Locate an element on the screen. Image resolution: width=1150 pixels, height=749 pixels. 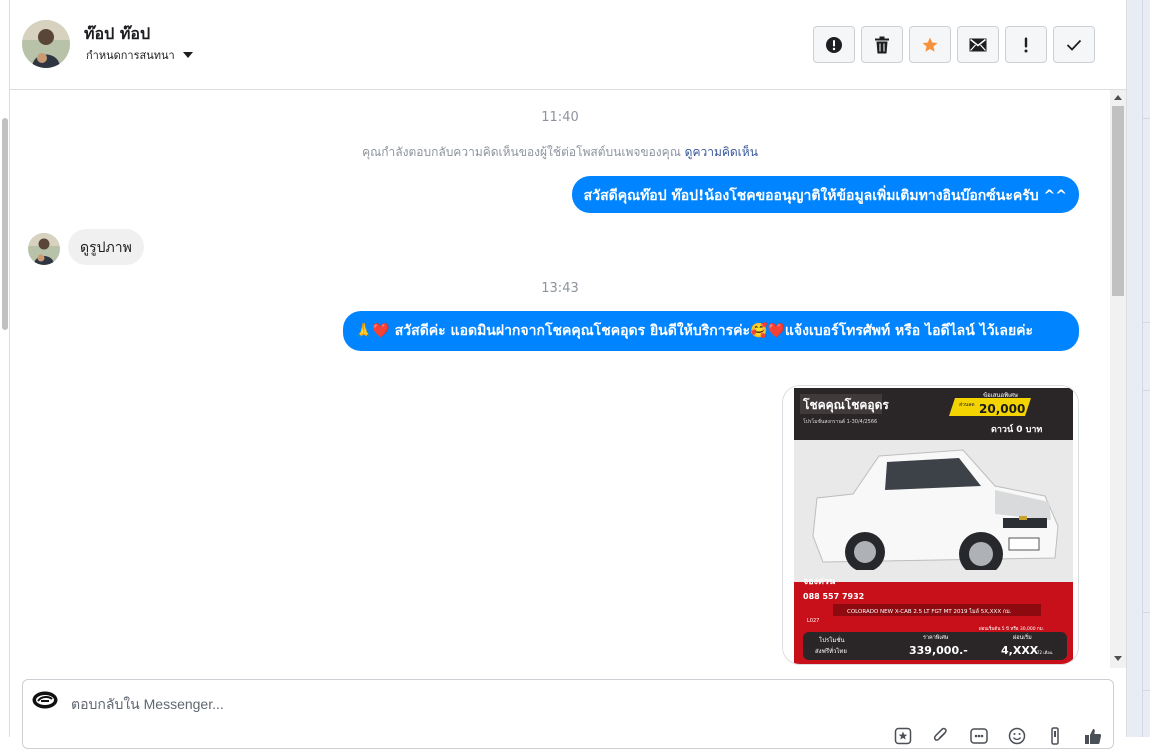
paperclip-icon is located at coordinates (940, 734).